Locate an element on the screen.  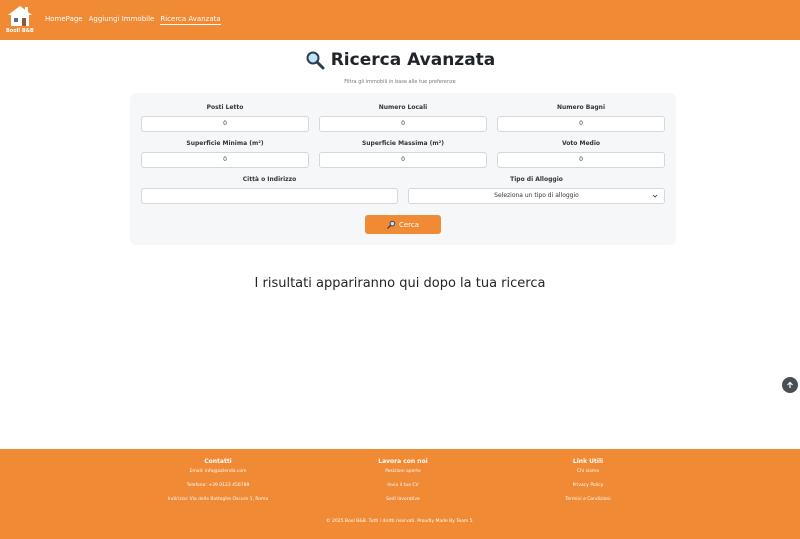
search-button: Cerca is located at coordinates (403, 224).